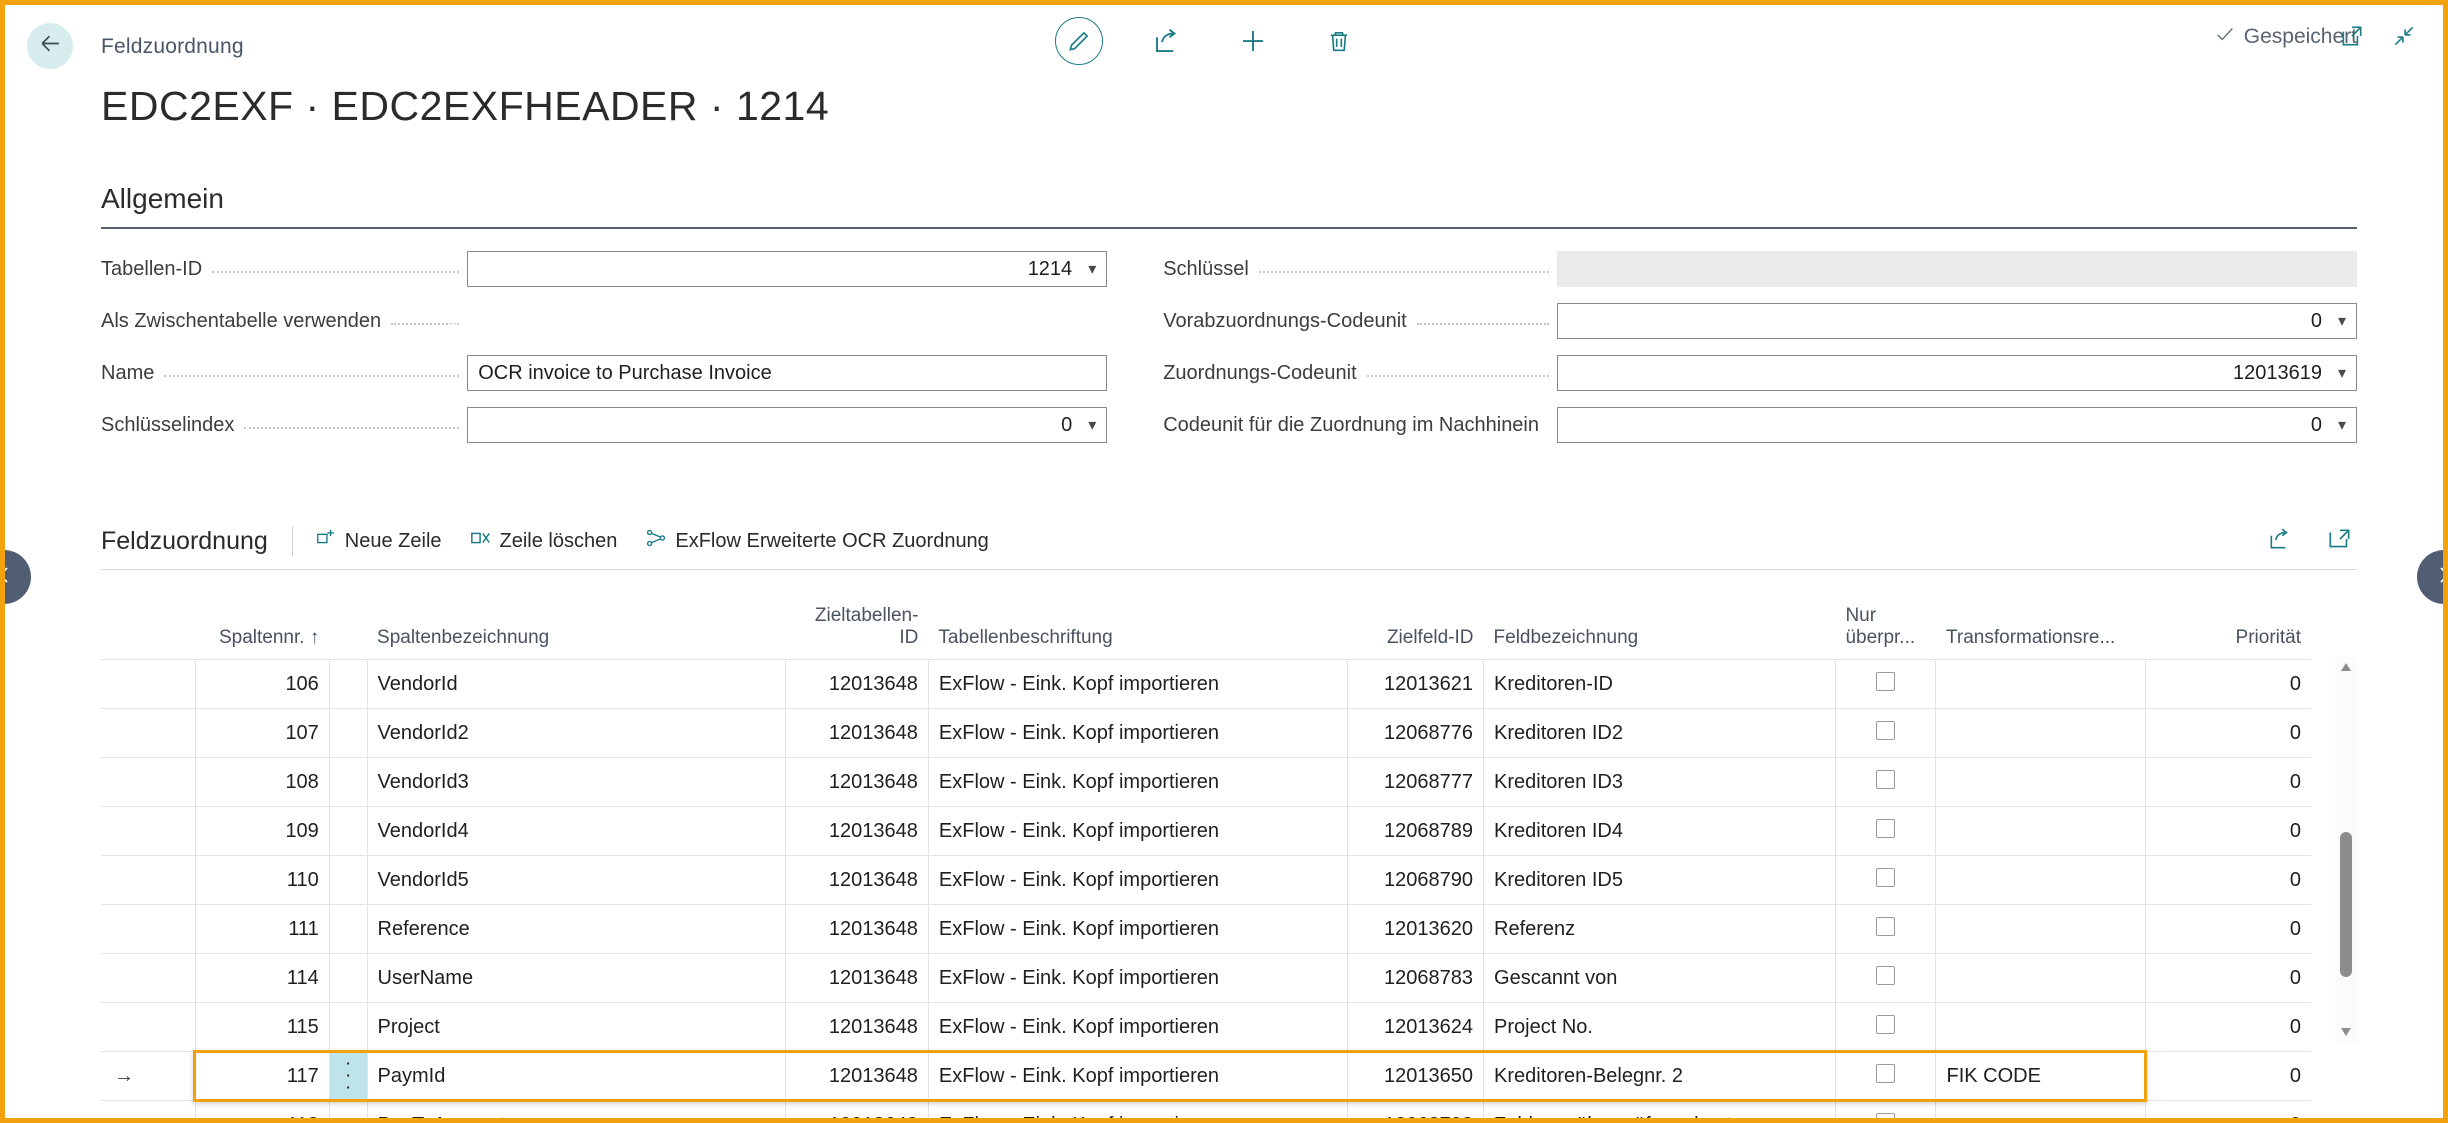 Image resolution: width=2448 pixels, height=1123 pixels. Describe the element at coordinates (1253, 41) in the screenshot. I see `new-button` at that location.